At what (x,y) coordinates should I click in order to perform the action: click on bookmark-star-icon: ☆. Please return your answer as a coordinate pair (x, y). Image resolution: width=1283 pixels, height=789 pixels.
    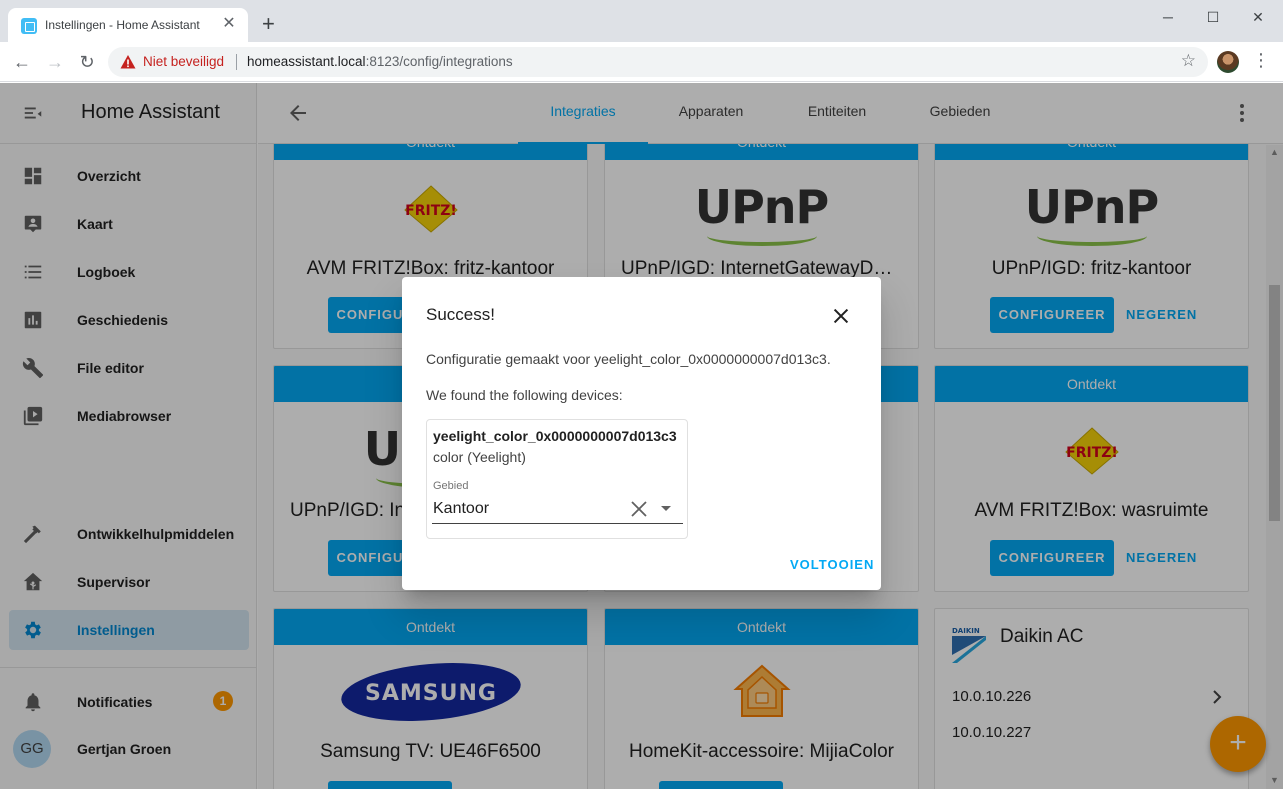
    Looking at the image, I should click on (1188, 61).